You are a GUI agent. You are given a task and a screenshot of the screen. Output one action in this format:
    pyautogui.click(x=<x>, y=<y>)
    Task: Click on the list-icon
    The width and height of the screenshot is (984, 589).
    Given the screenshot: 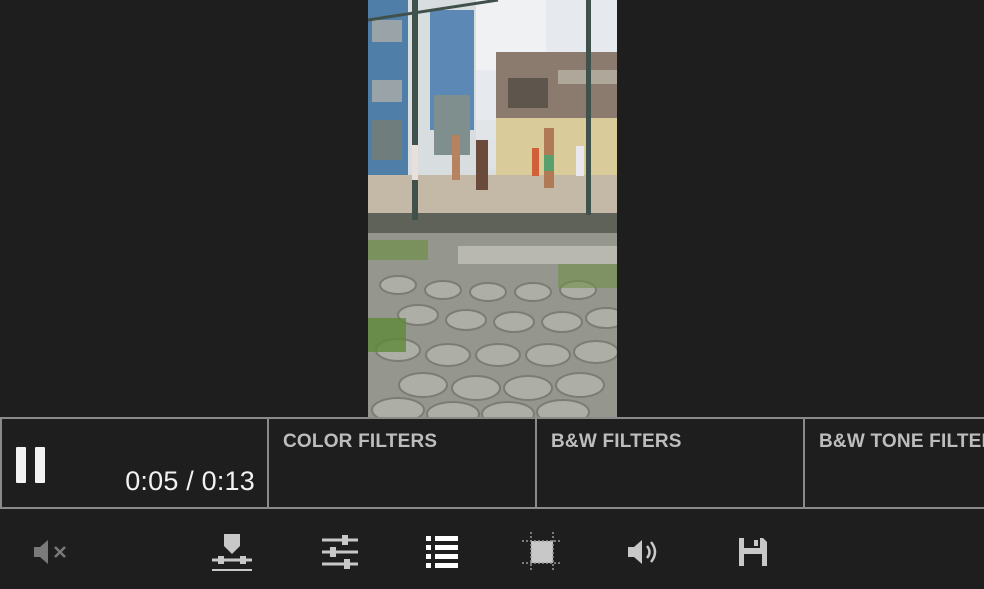 What is the action you would take?
    pyautogui.click(x=442, y=552)
    